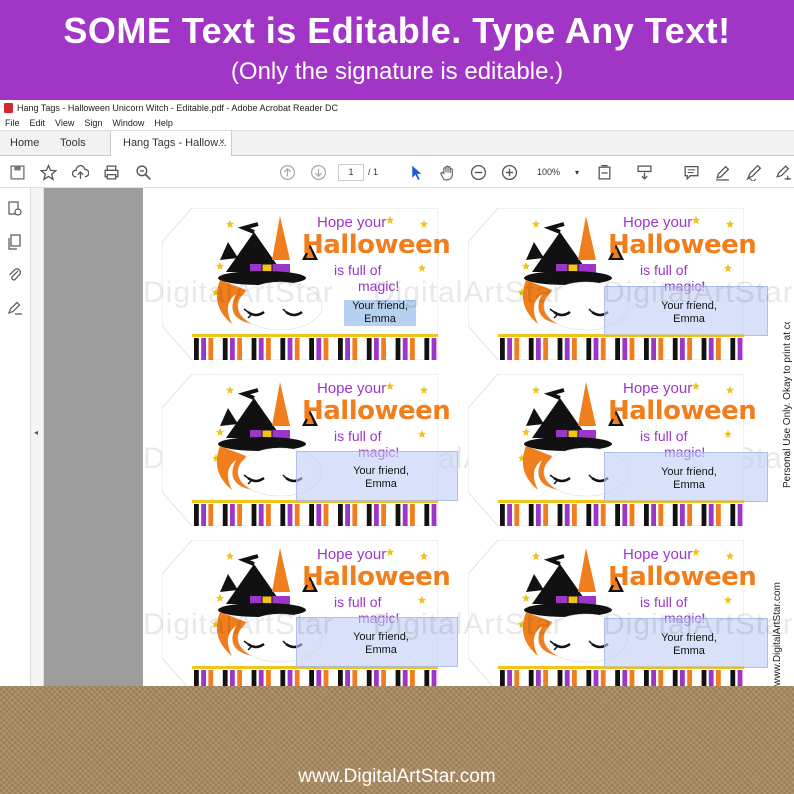 The image size is (794, 794). I want to click on page-number-input: 1, so click(351, 172).